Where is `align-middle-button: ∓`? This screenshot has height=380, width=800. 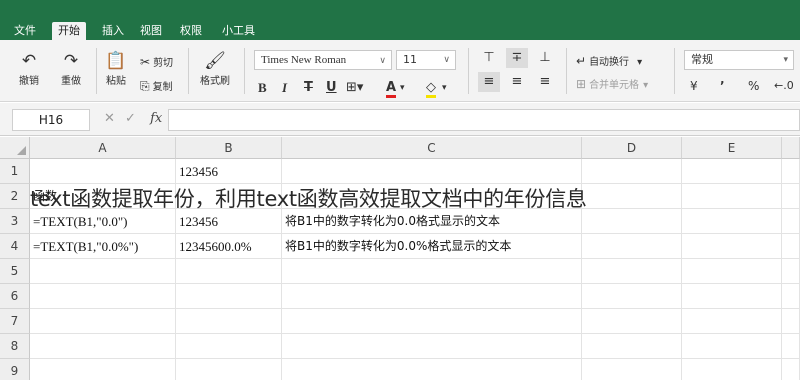 align-middle-button: ∓ is located at coordinates (517, 58).